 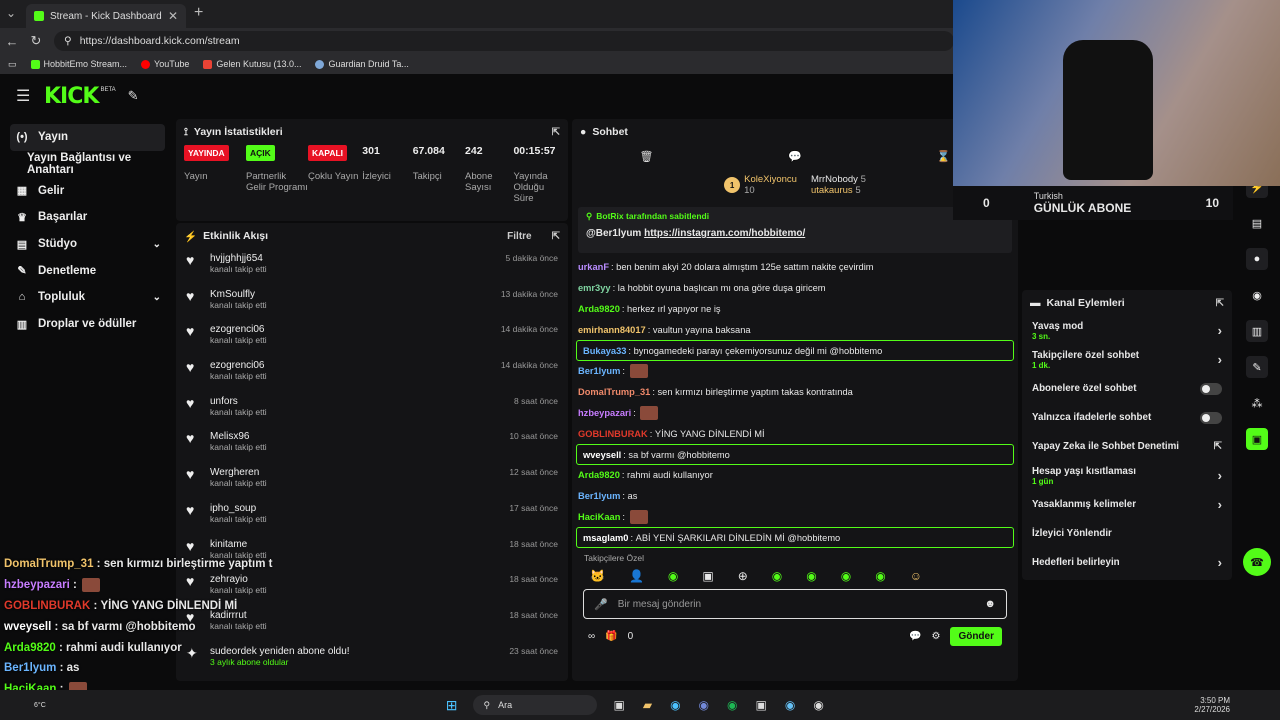 What do you see at coordinates (106, 16) in the screenshot?
I see `browser-tab: Stream - Kick Dashboard ✕` at bounding box center [106, 16].